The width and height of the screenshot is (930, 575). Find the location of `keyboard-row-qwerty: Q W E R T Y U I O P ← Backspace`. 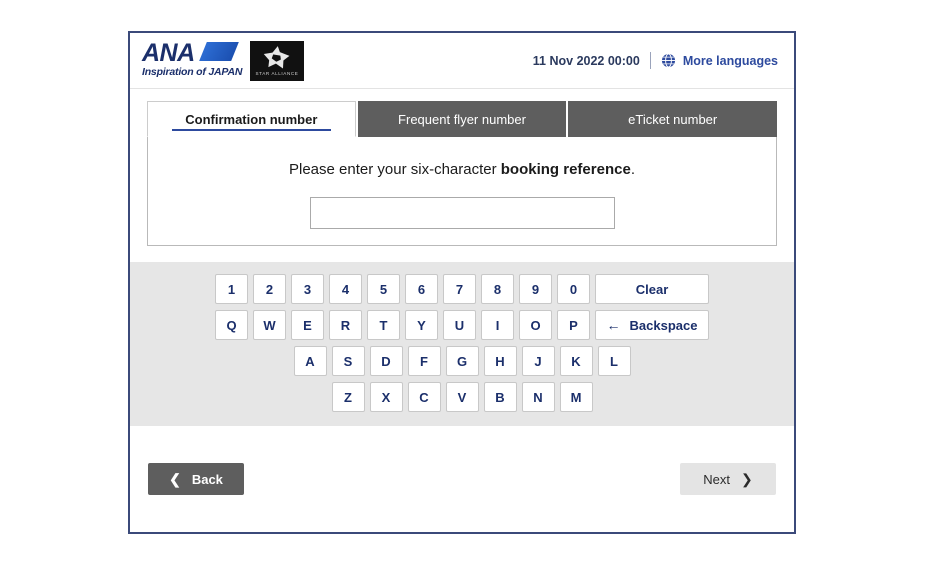

keyboard-row-qwerty: Q W E R T Y U I O P ← Backspace is located at coordinates (462, 325).